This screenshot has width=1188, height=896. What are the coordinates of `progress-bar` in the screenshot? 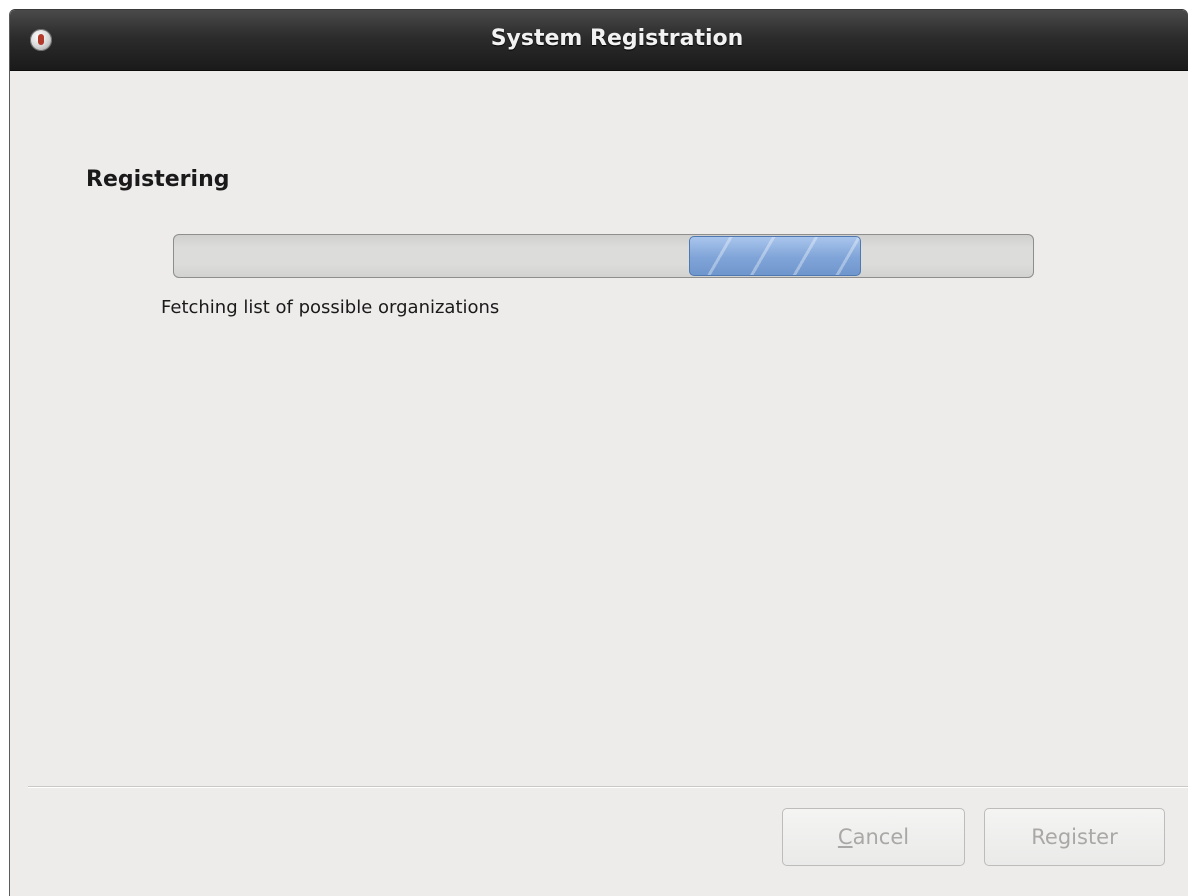 It's located at (603, 256).